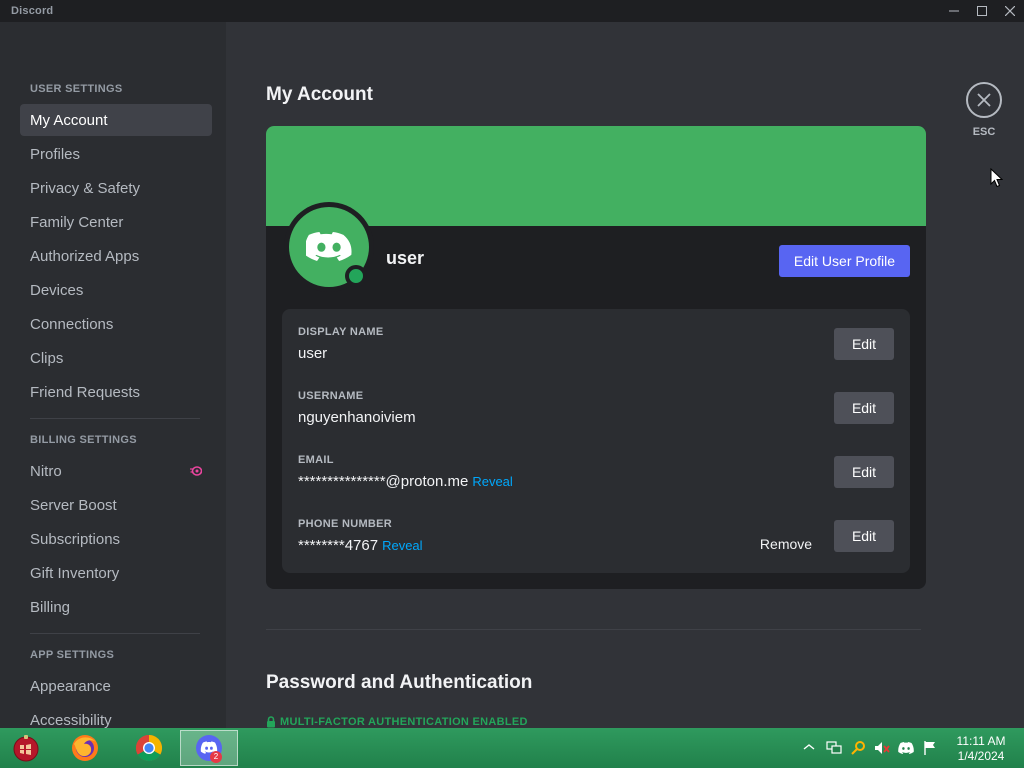 The image size is (1024, 768). I want to click on taskbar: 2 11:11 AM 1/4/2024, so click(512, 748).